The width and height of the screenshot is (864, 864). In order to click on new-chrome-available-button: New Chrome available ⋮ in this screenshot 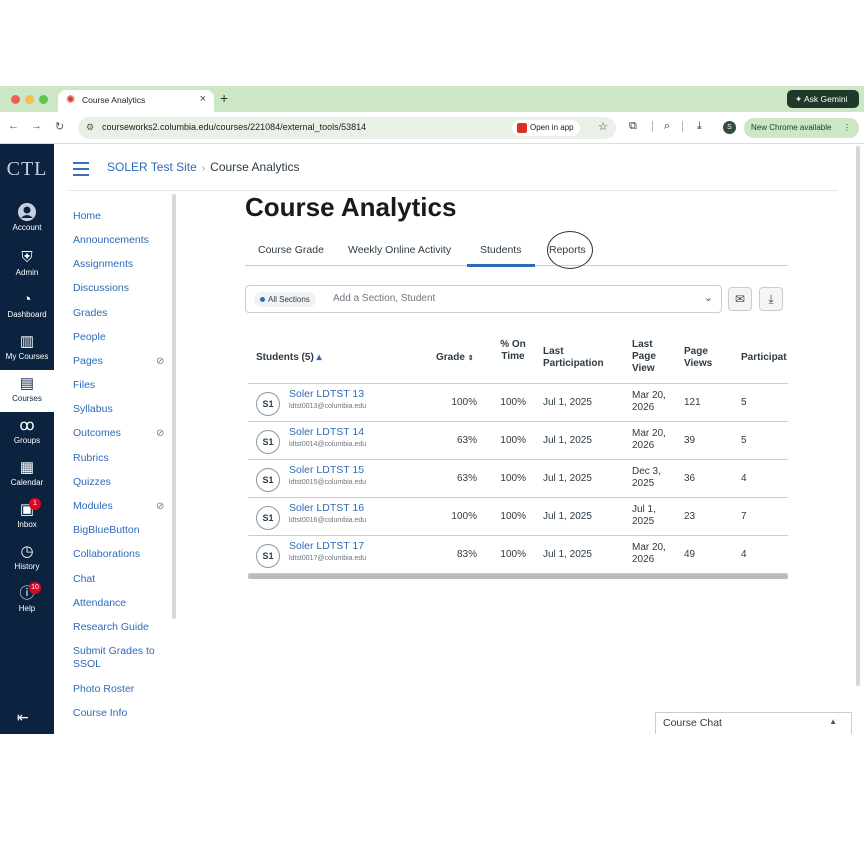, I will do `click(801, 128)`.